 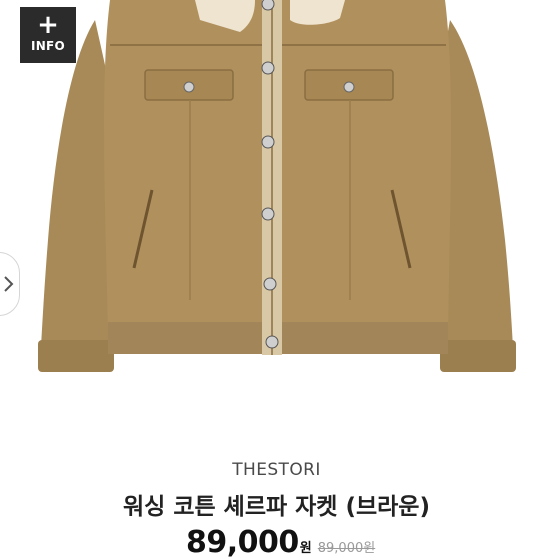 What do you see at coordinates (346, 548) in the screenshot?
I see `original-price: 89,000원` at bounding box center [346, 548].